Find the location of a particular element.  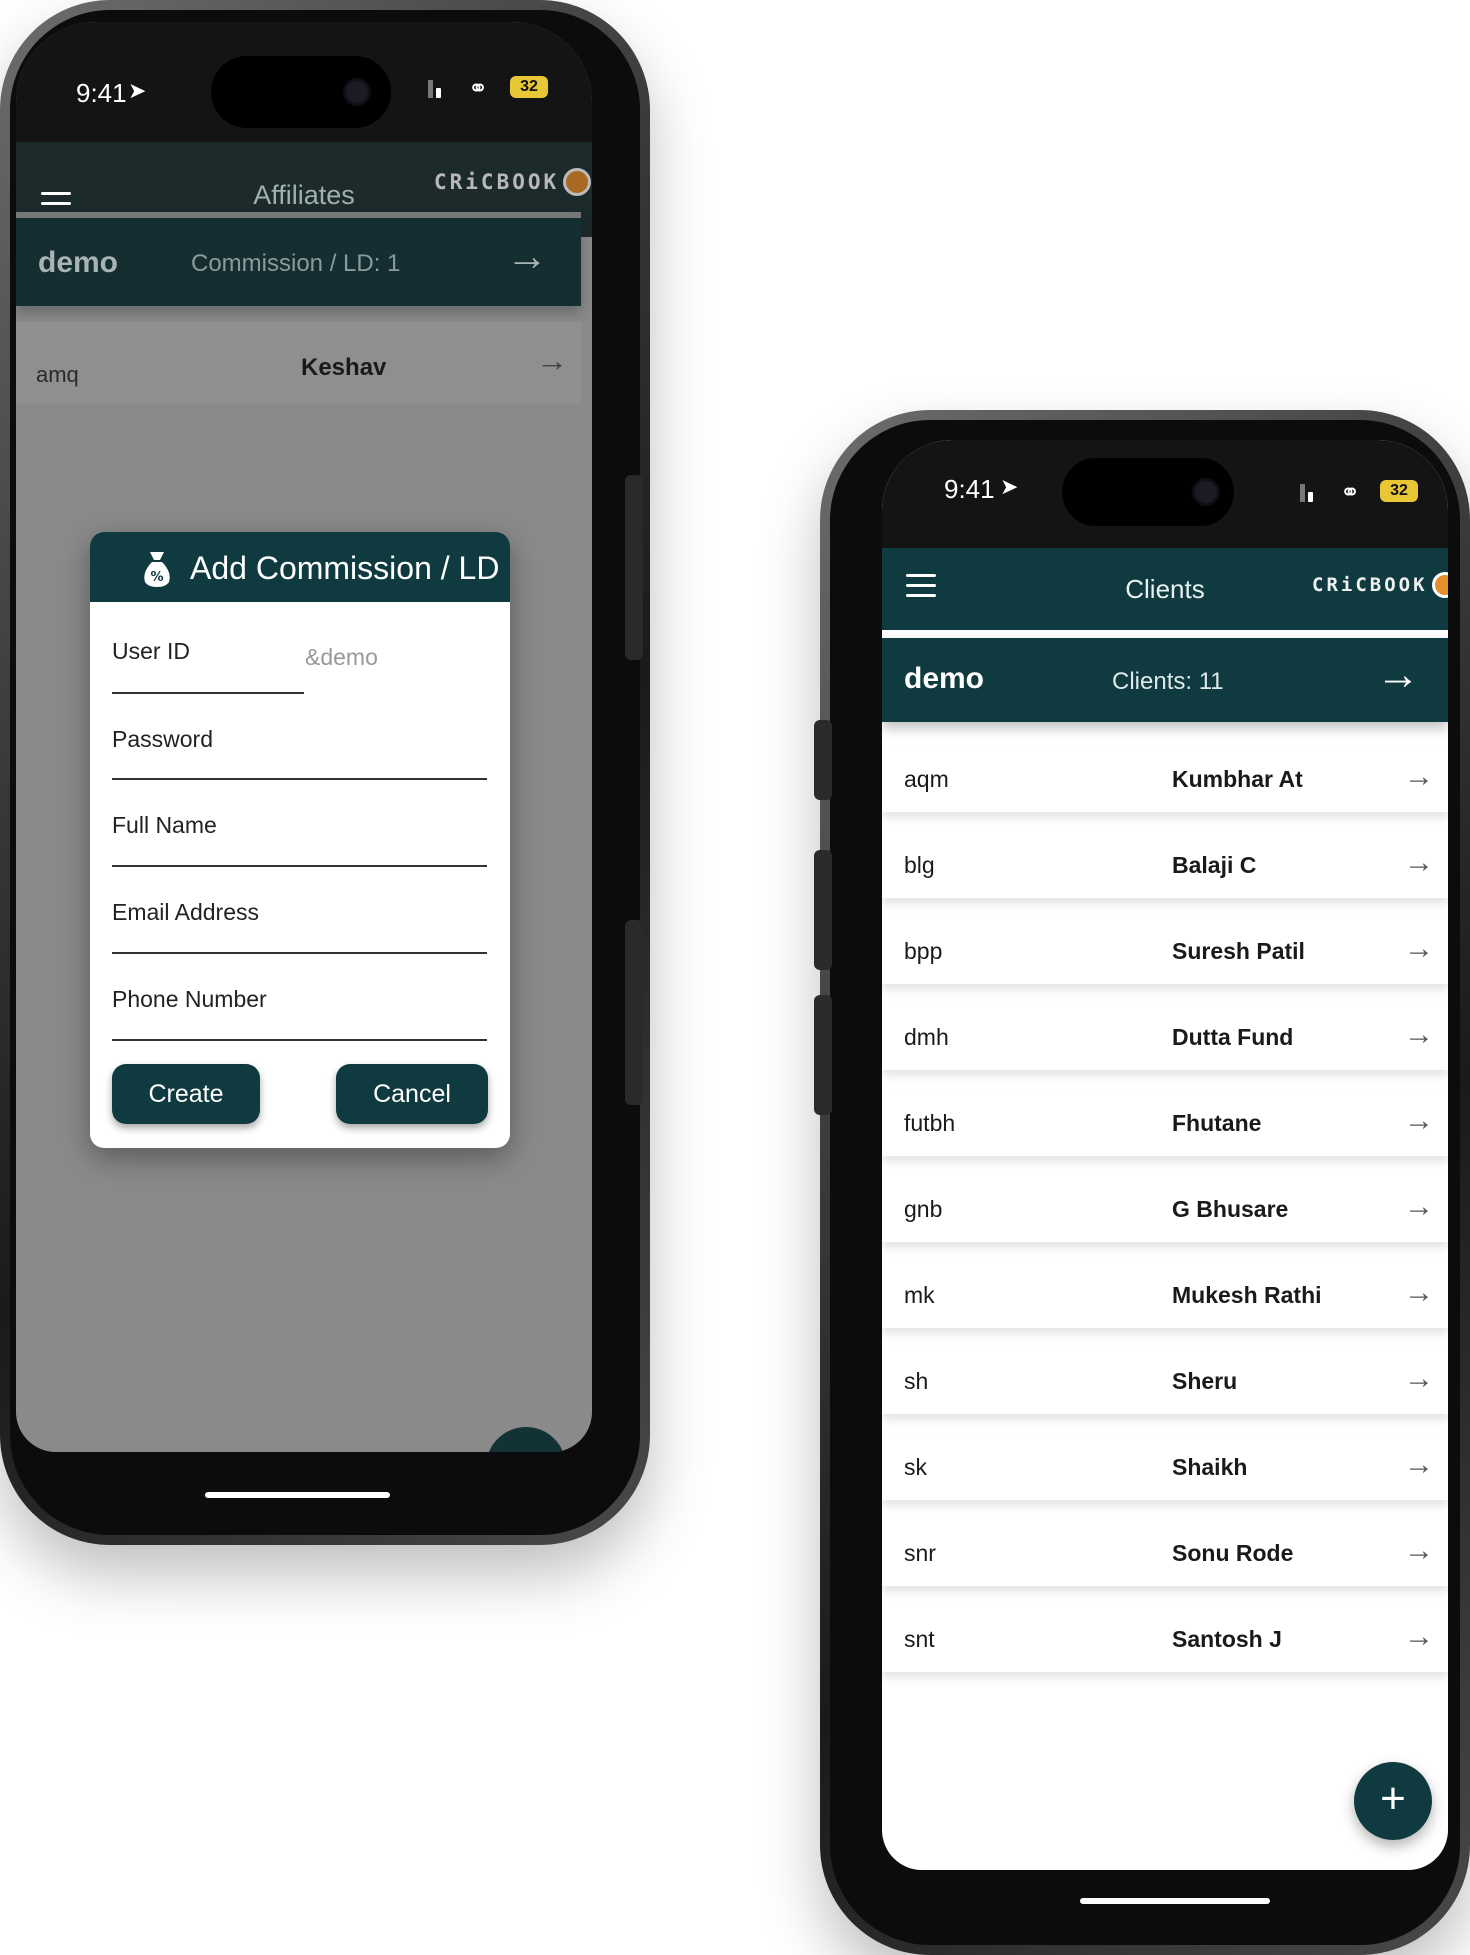

client-row: sk Shaikh → is located at coordinates (1165, 1467).